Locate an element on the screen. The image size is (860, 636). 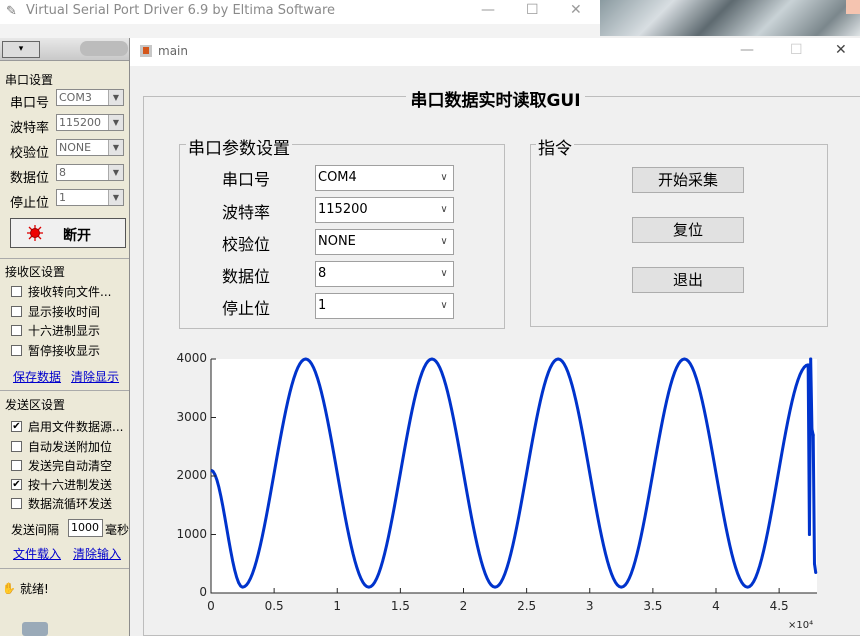
baud-select: 115200 ▼ is located at coordinates (90, 122).